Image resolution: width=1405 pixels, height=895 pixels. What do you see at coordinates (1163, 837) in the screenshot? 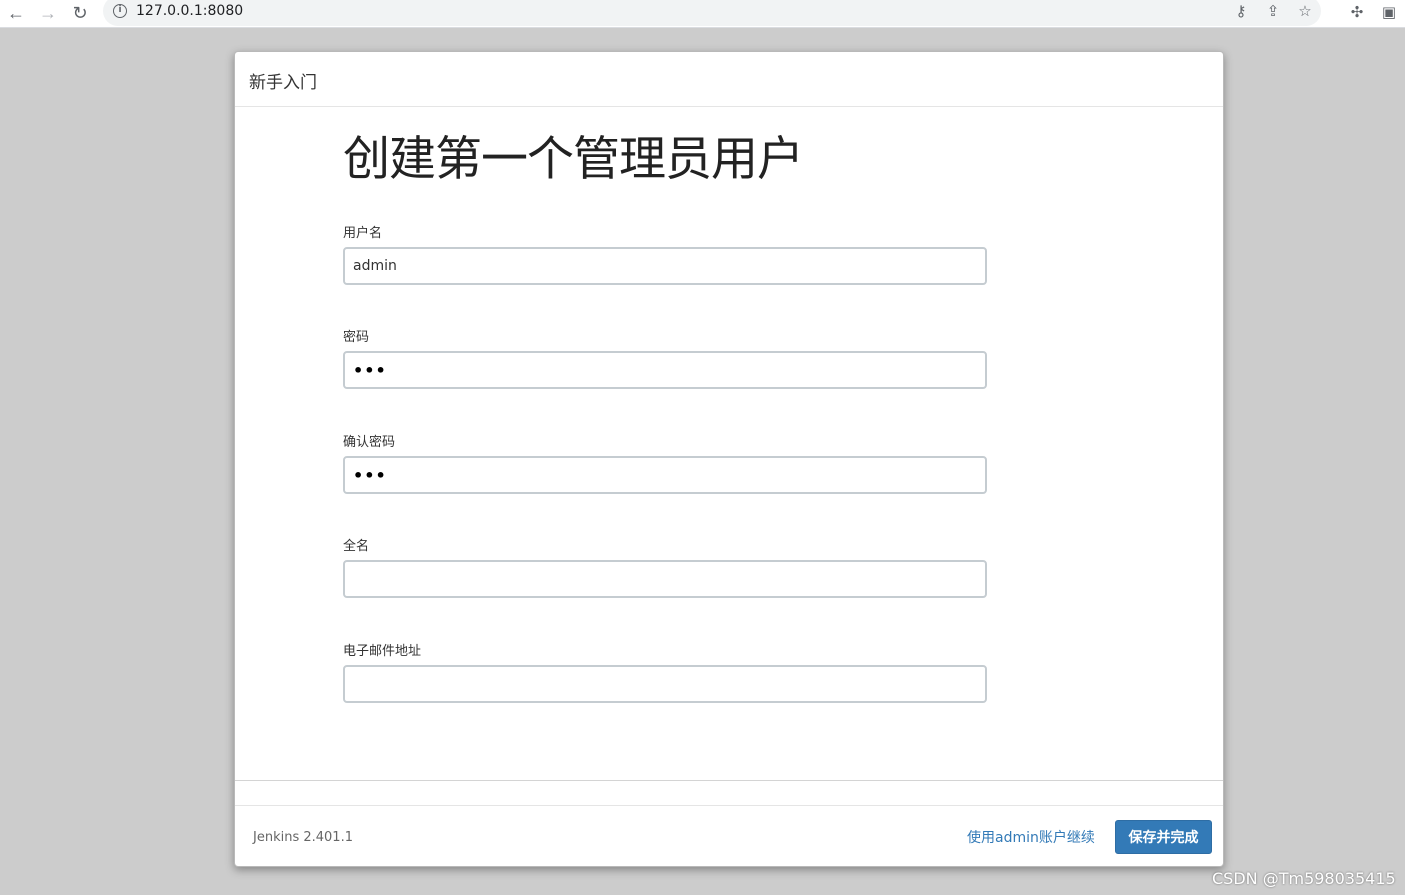
I see `save-and-finish-button: 保存并完成` at bounding box center [1163, 837].